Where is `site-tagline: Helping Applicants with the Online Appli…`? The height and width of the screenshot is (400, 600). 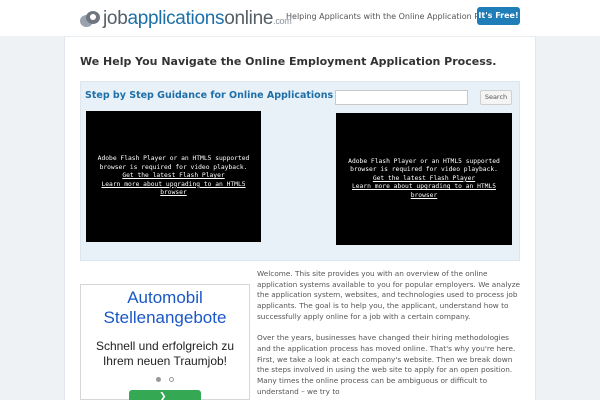 site-tagline: Helping Applicants with the Online Appli… is located at coordinates (395, 16).